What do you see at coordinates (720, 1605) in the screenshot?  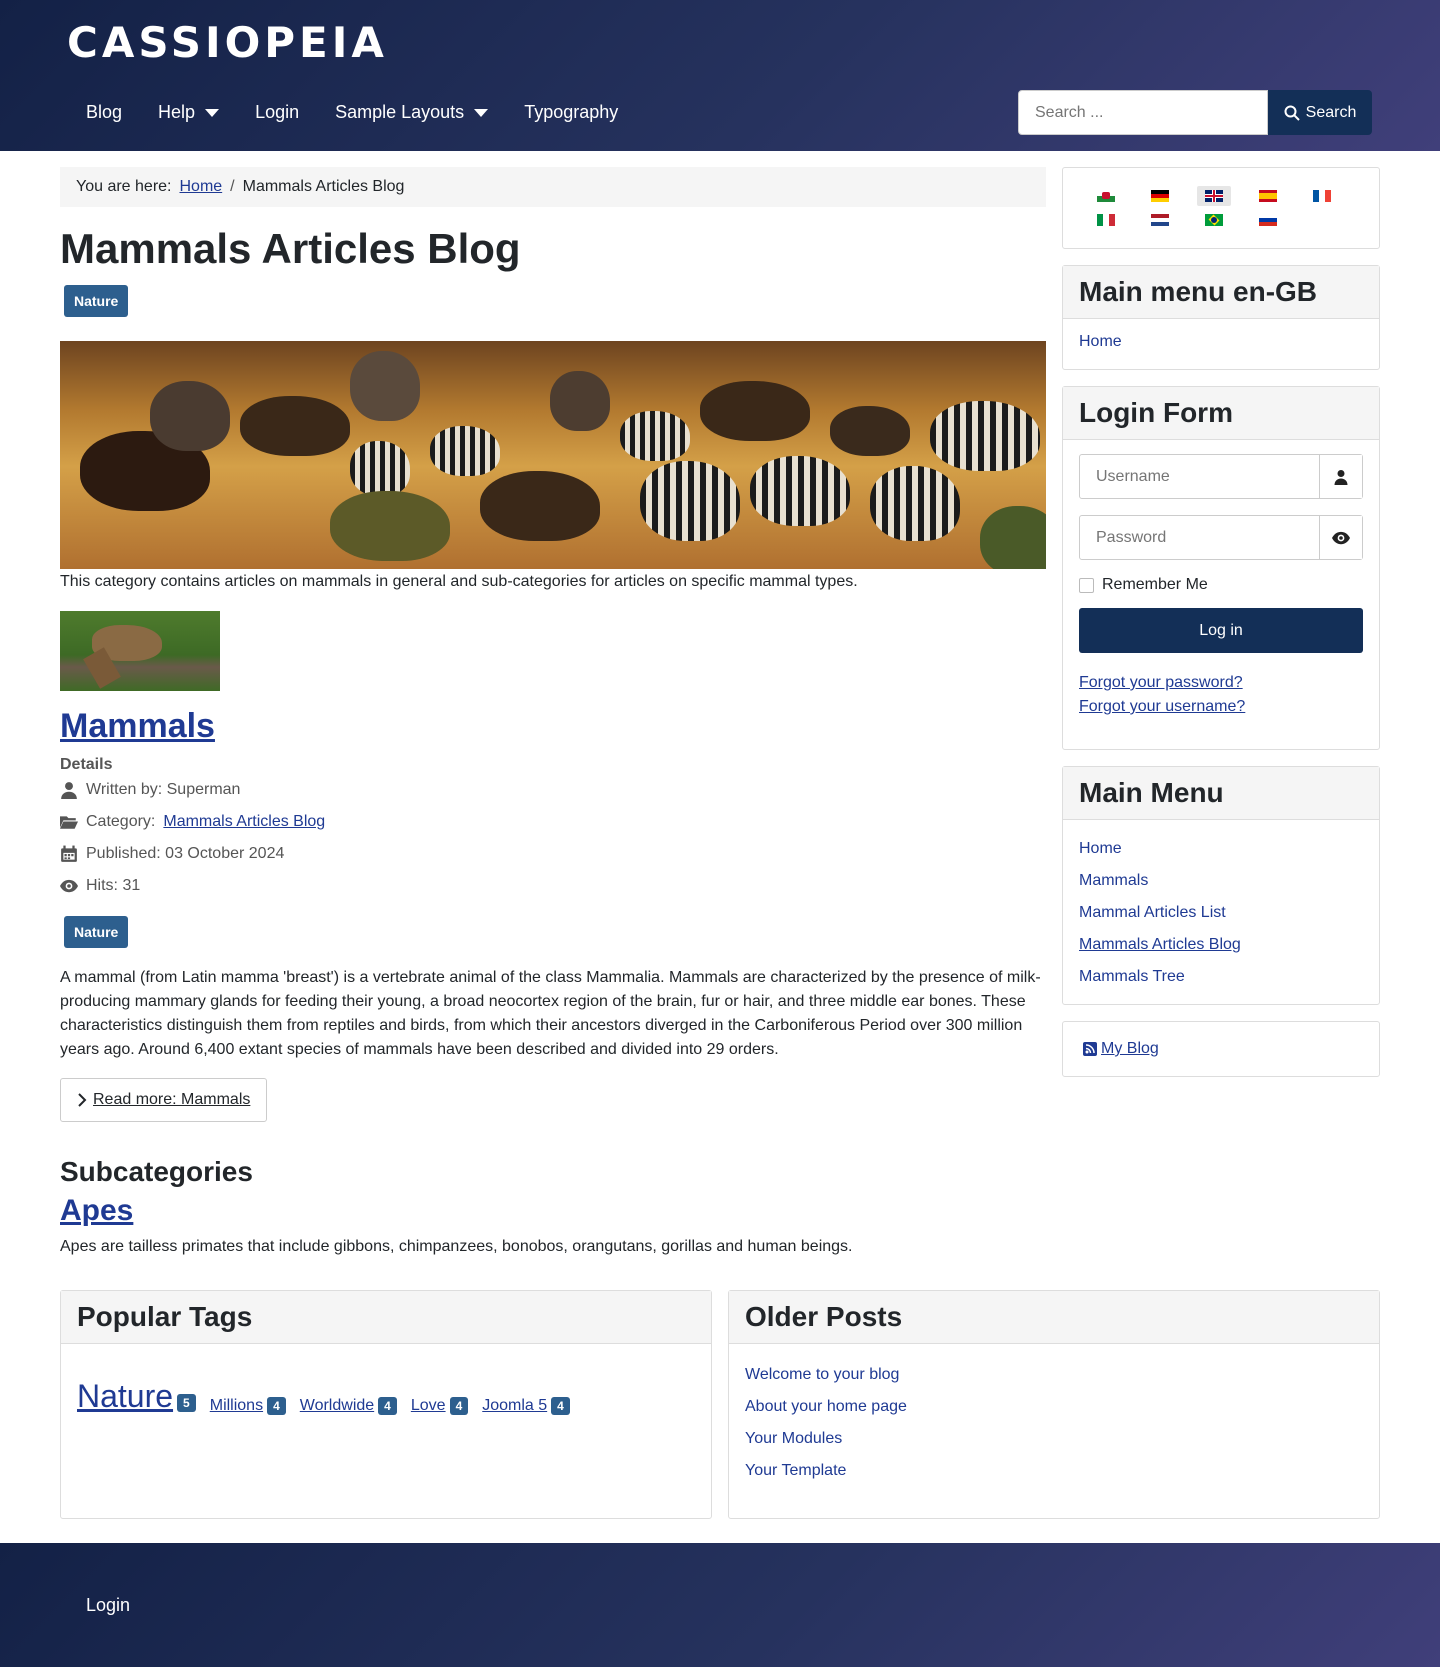 I see `site-footer: Login` at bounding box center [720, 1605].